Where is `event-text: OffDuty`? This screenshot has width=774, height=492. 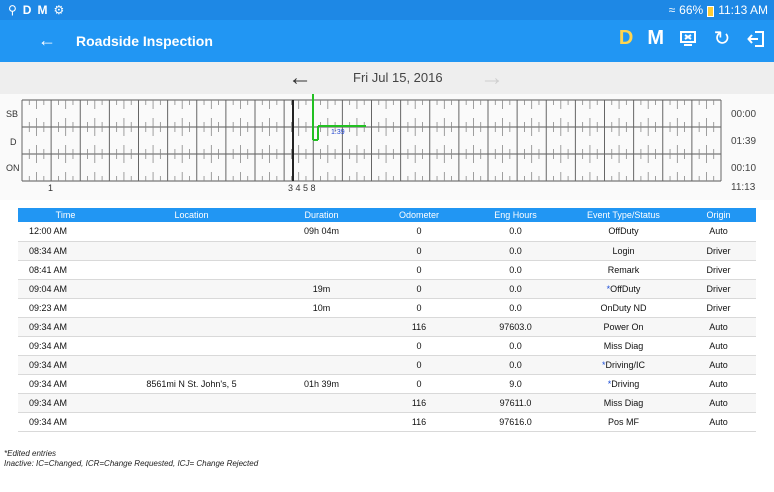
event-text: OffDuty is located at coordinates (623, 231).